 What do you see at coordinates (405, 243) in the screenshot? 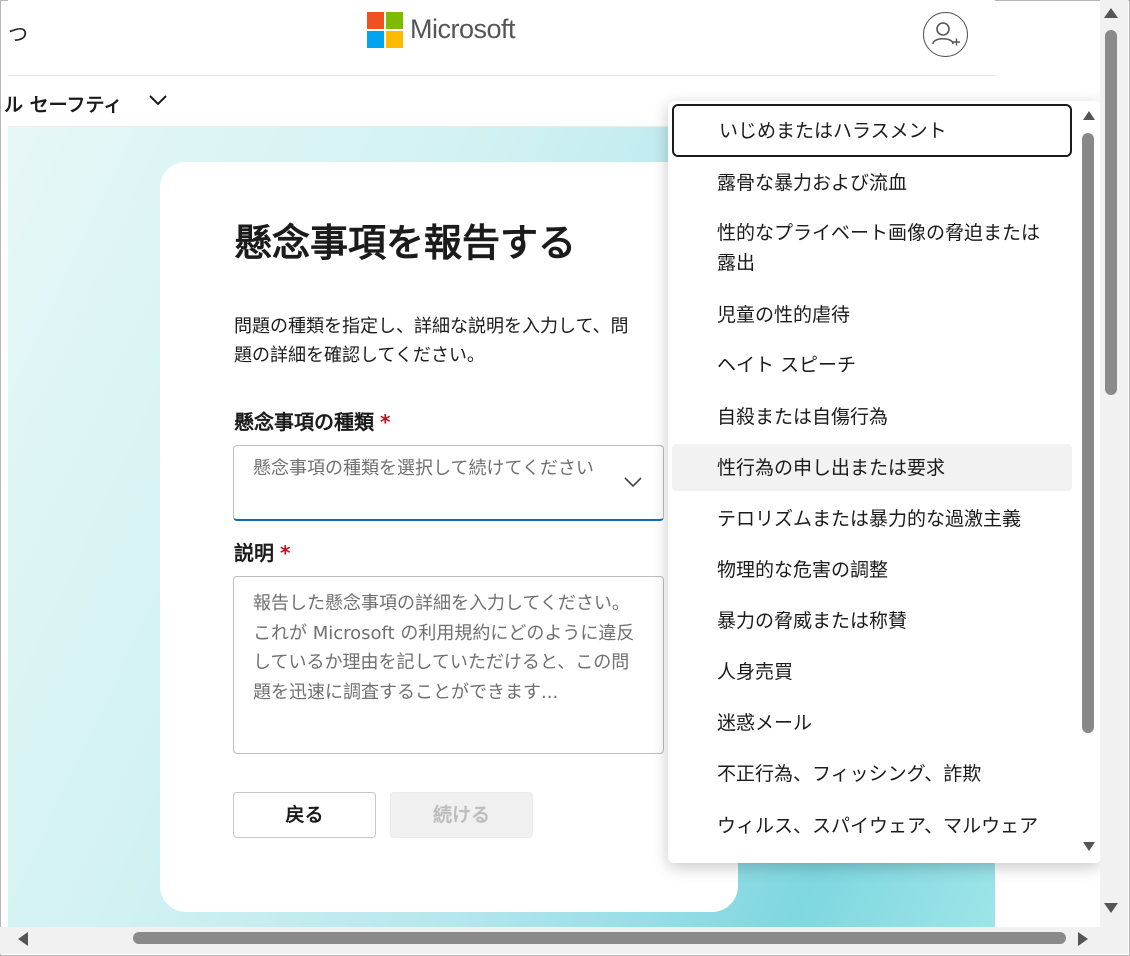
I see `page-title: 懸念事項を報告する` at bounding box center [405, 243].